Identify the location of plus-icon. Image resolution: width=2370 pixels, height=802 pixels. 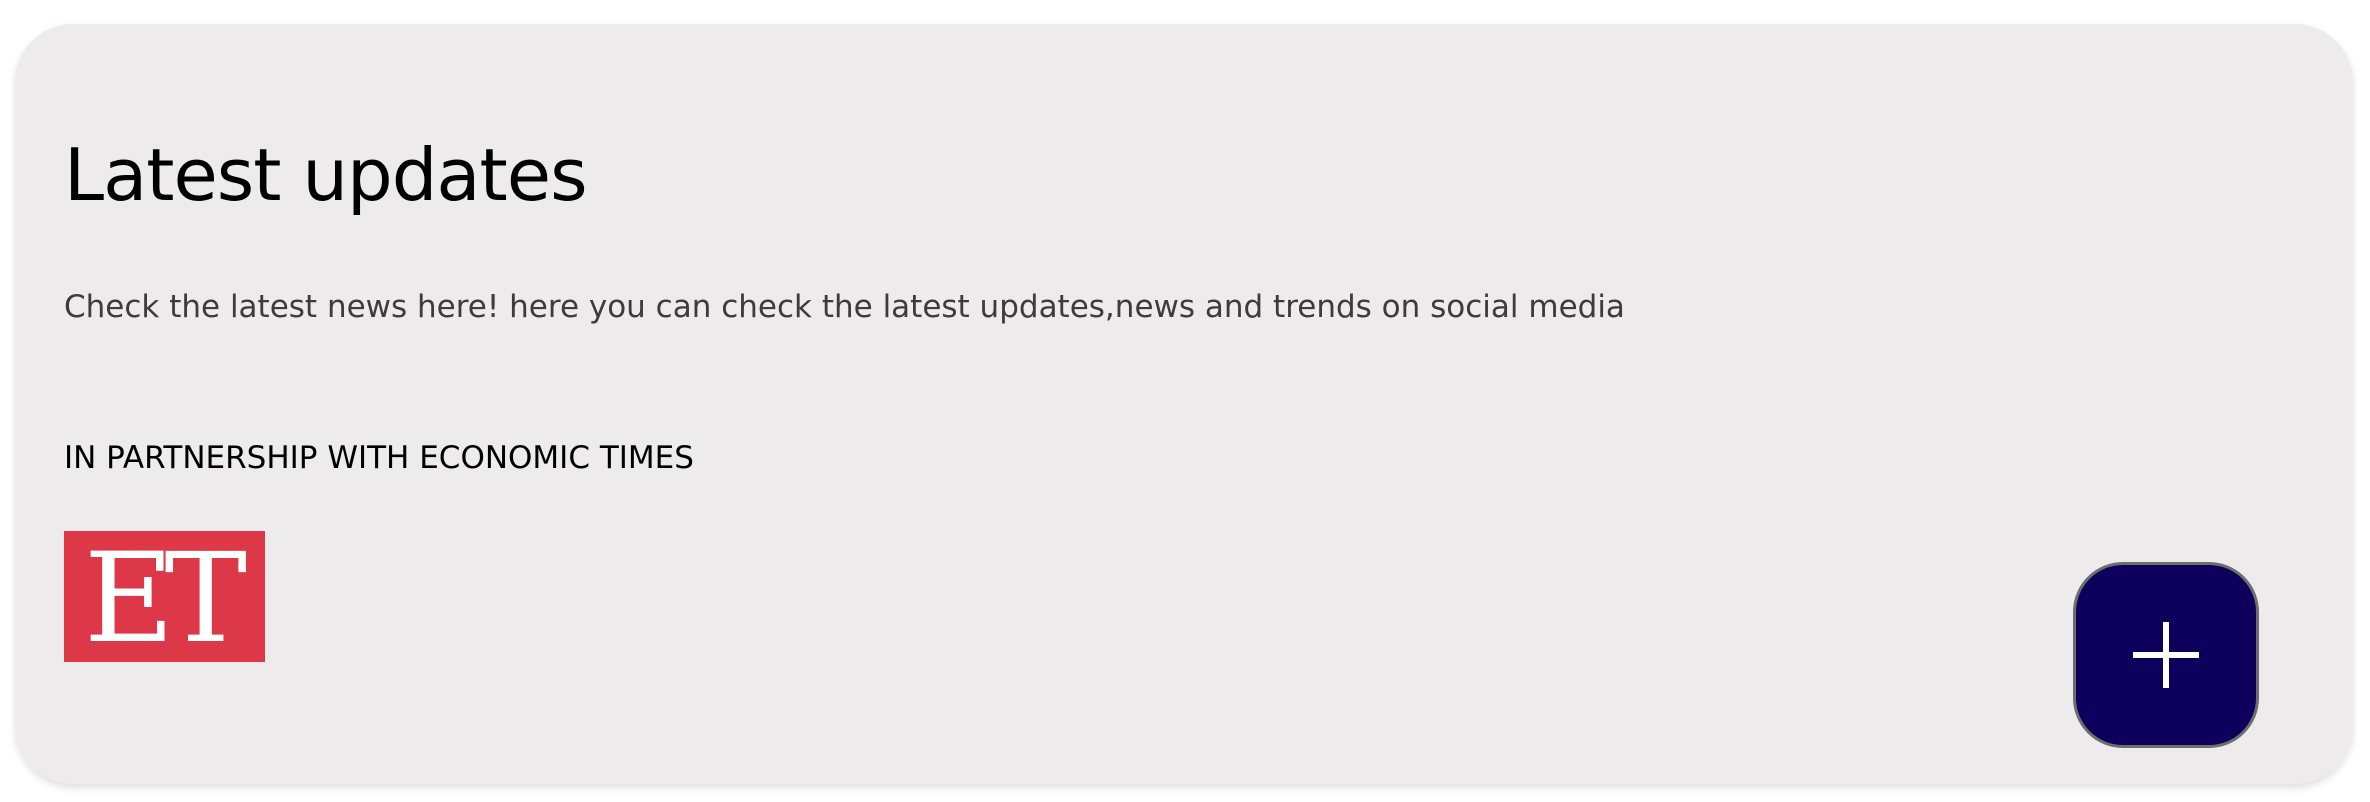
(2166, 655).